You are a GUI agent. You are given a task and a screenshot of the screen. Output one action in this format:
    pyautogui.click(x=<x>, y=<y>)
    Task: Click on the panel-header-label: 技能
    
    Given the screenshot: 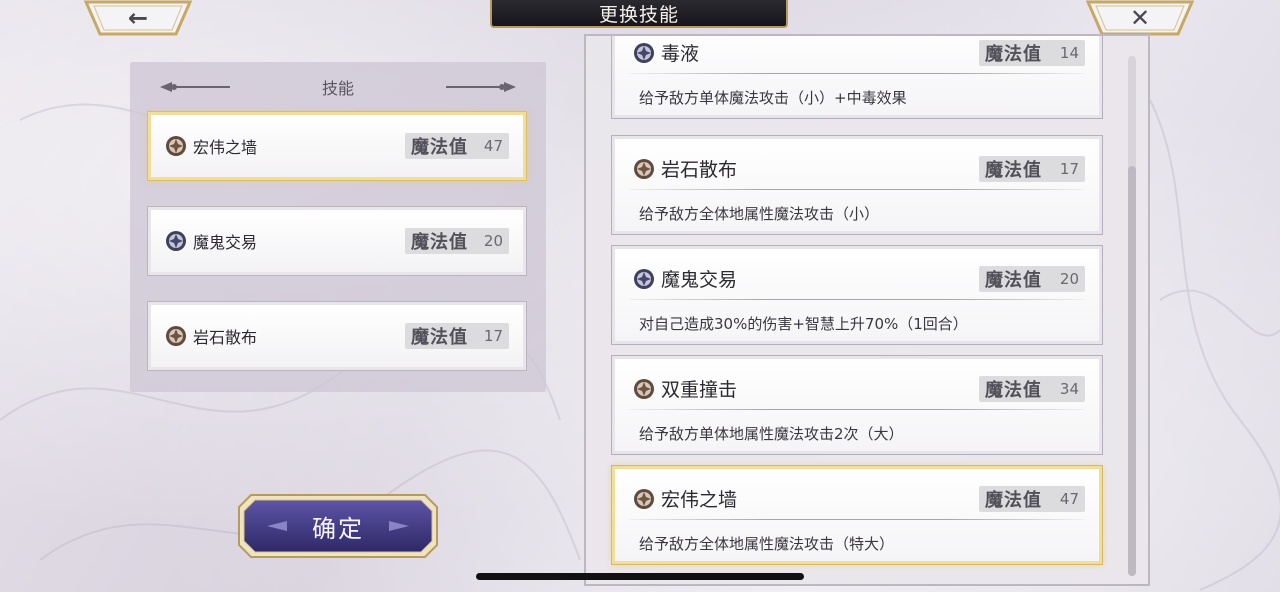 What is the action you would take?
    pyautogui.click(x=337, y=88)
    